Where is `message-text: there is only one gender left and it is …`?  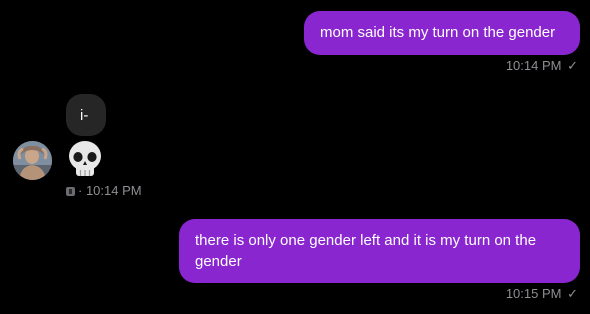 message-text: there is only one gender left and it is … is located at coordinates (366, 251).